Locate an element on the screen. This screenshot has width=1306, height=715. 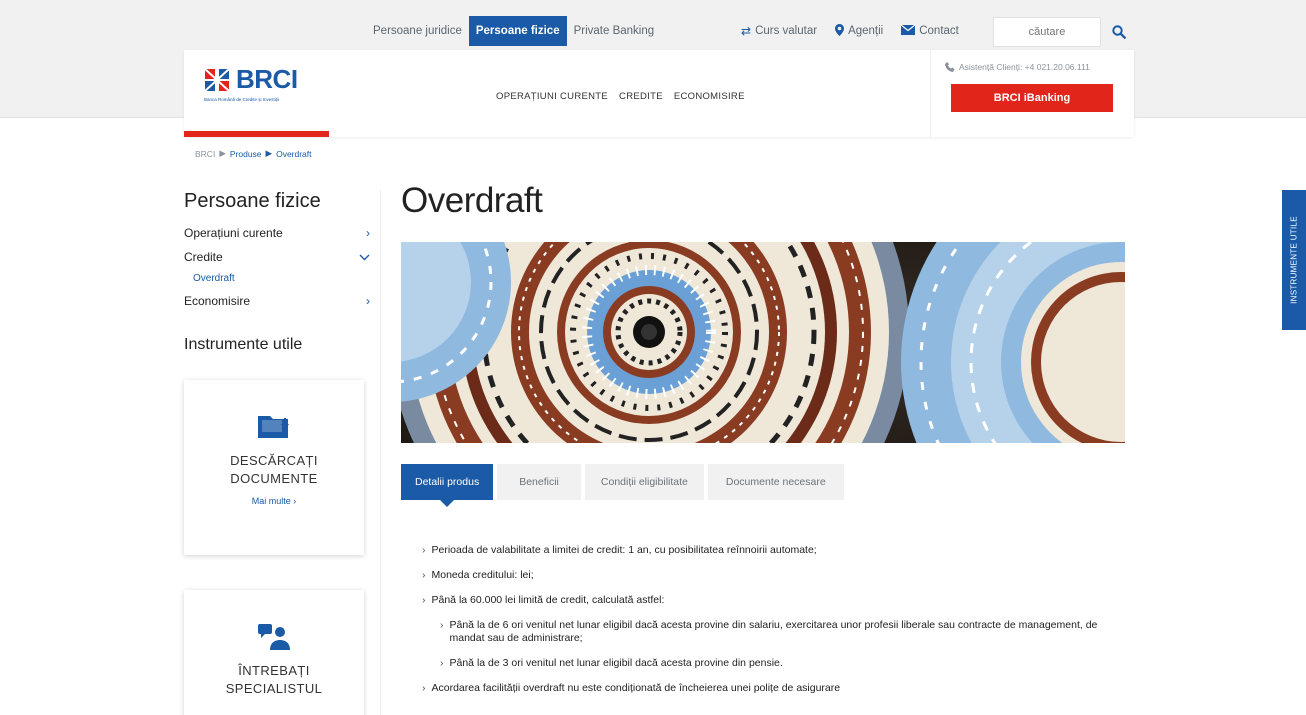
side-tab-label: INSTRUMENTE UTILE is located at coordinates (1294, 260).